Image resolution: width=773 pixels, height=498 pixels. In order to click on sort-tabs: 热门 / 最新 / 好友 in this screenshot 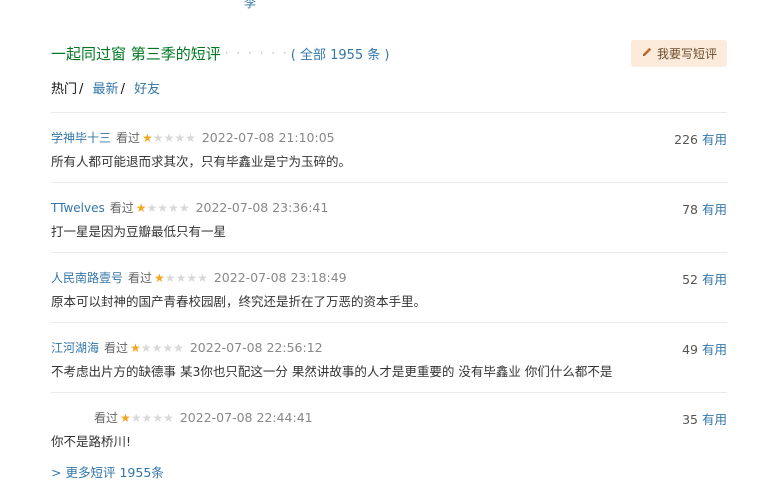, I will do `click(105, 87)`.